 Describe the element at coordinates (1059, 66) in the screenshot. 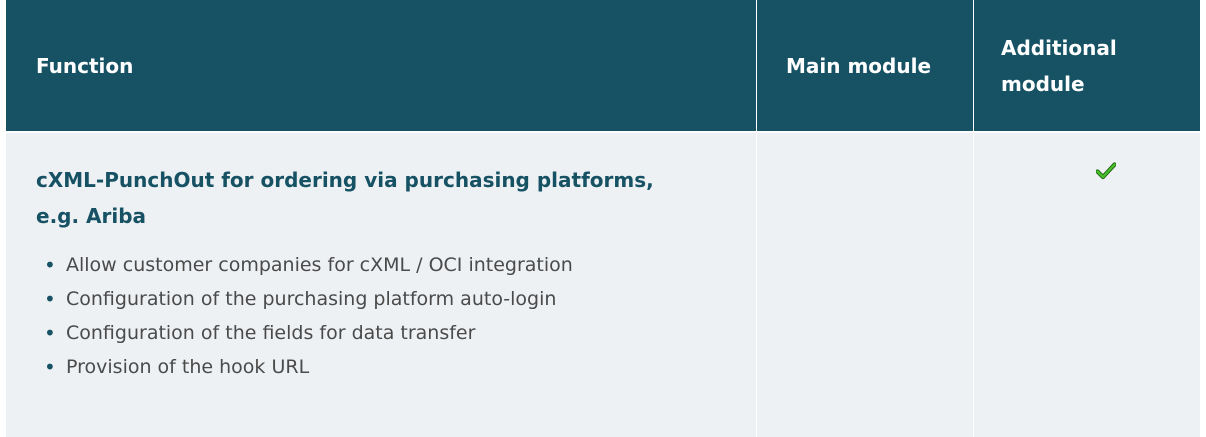

I see `header-additional-module-label: Additional module` at that location.